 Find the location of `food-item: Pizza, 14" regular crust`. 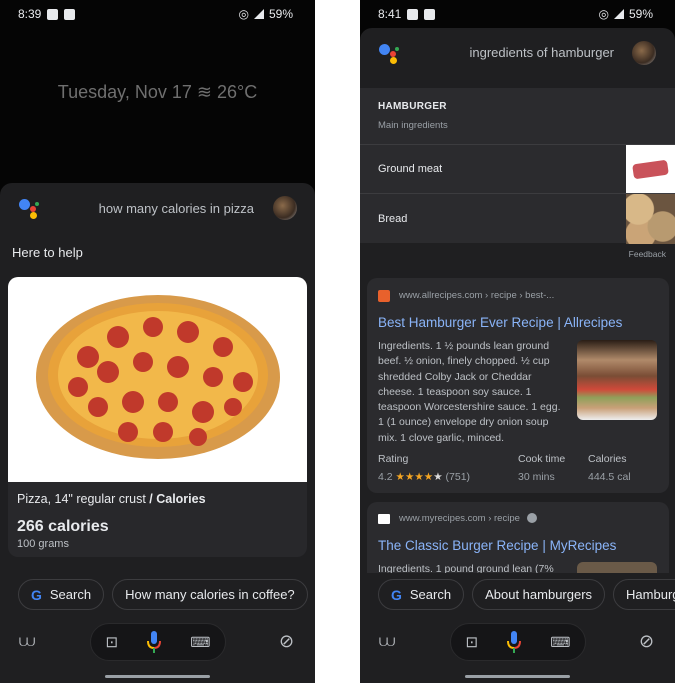

food-item: Pizza, 14" regular crust is located at coordinates (81, 499).